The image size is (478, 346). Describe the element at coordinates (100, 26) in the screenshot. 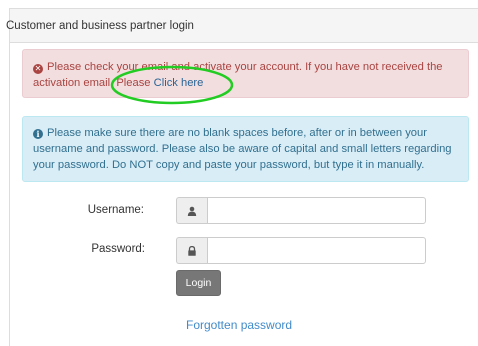

I see `panel-title: Customer and business partner login` at that location.